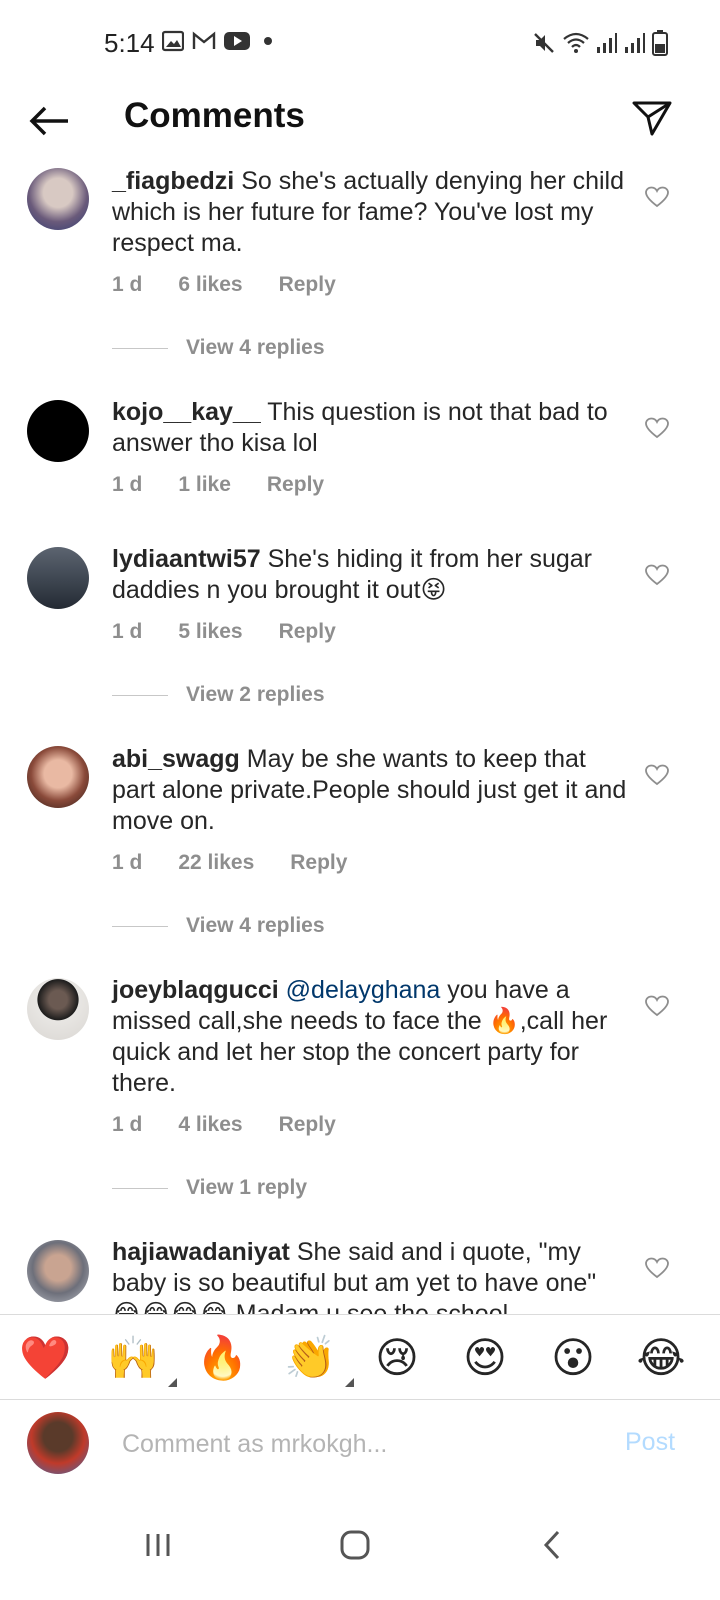 Image resolution: width=720 pixels, height=1600 pixels. What do you see at coordinates (363, 990) in the screenshot?
I see `comment-mention-link: @delayghana` at bounding box center [363, 990].